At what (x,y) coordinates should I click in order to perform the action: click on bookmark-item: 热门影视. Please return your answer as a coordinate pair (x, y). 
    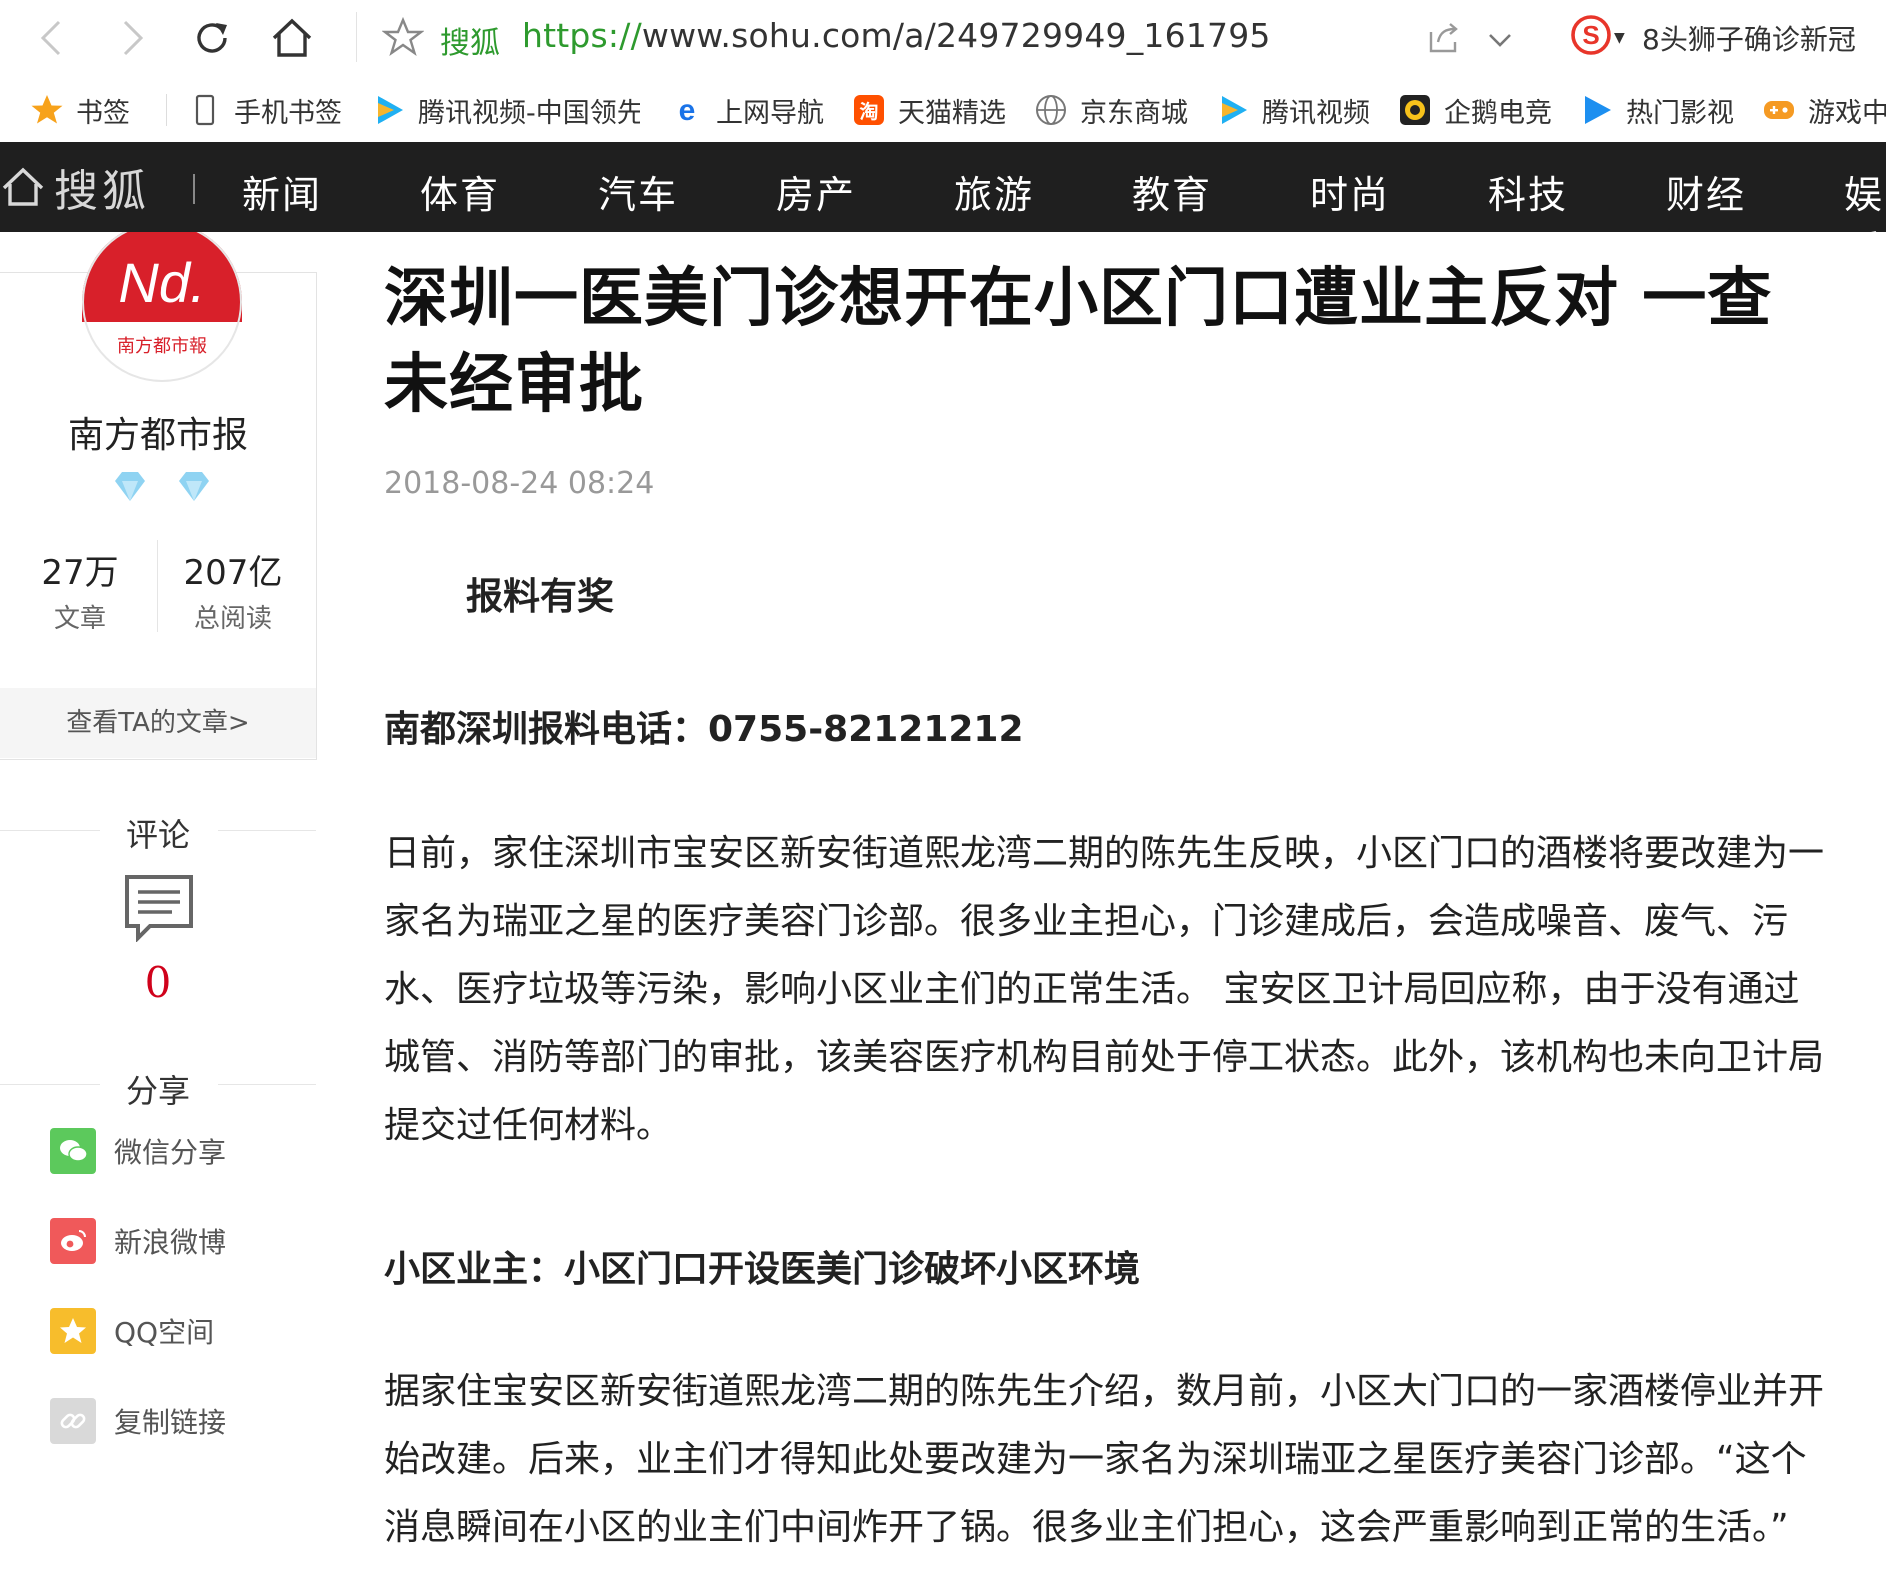
    Looking at the image, I should click on (1657, 110).